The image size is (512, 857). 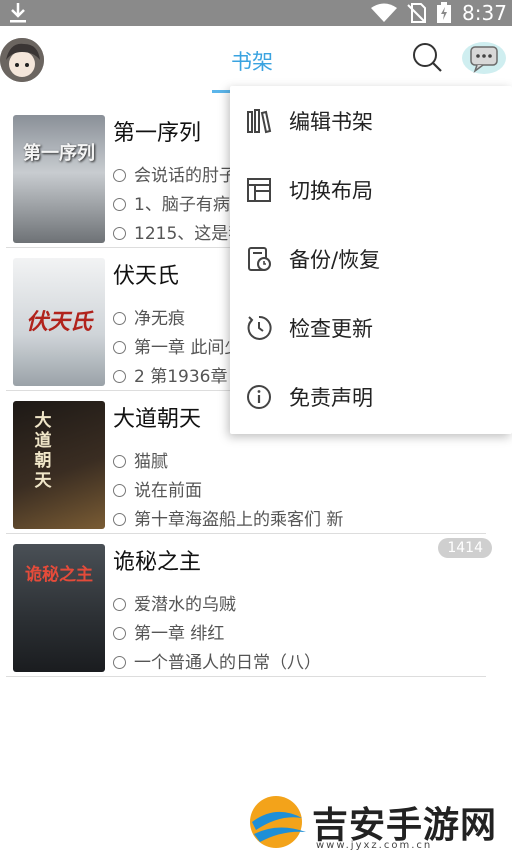 What do you see at coordinates (179, 634) in the screenshot?
I see `latest-chapter: 第一章 绯红` at bounding box center [179, 634].